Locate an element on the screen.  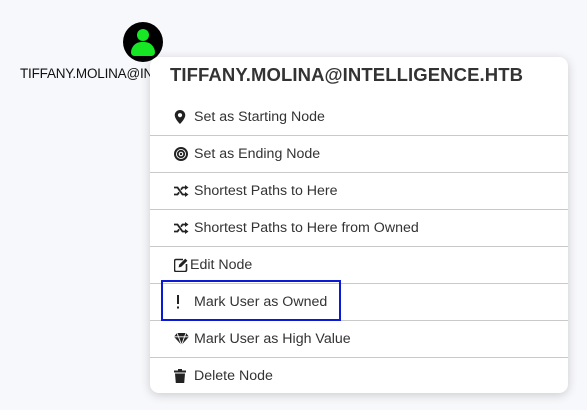
menu-item-label: Shortest Paths to Here is located at coordinates (266, 191).